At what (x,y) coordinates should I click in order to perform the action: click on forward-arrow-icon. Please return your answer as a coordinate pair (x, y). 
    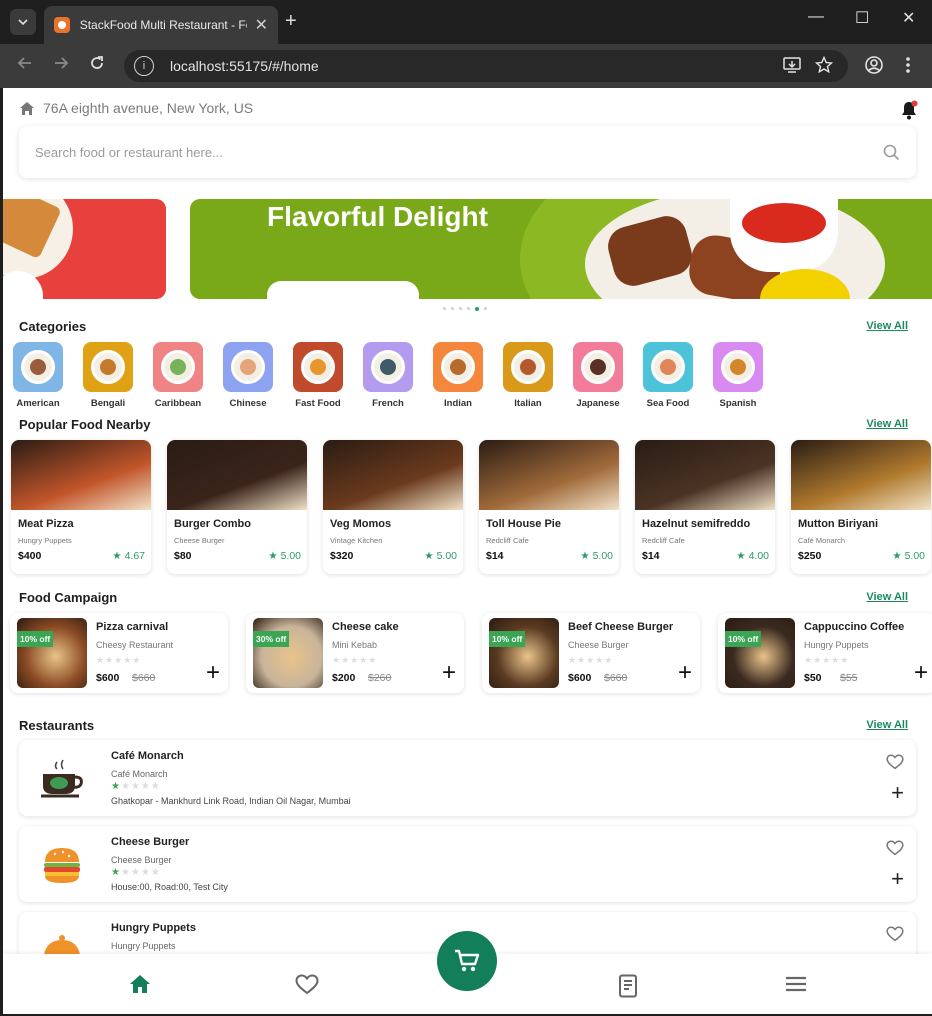
    Looking at the image, I should click on (61, 63).